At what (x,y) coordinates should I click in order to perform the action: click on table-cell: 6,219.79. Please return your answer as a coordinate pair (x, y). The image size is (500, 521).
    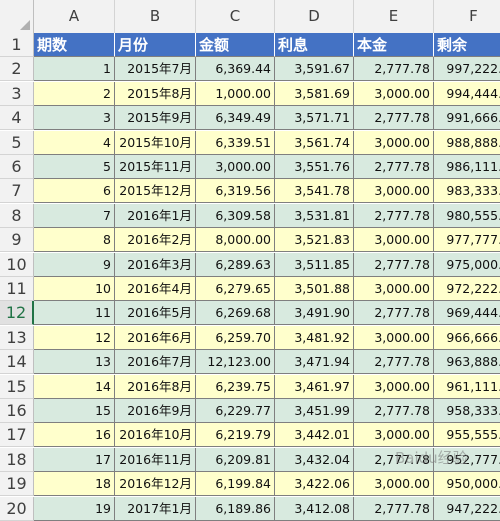
    Looking at the image, I should click on (235, 435).